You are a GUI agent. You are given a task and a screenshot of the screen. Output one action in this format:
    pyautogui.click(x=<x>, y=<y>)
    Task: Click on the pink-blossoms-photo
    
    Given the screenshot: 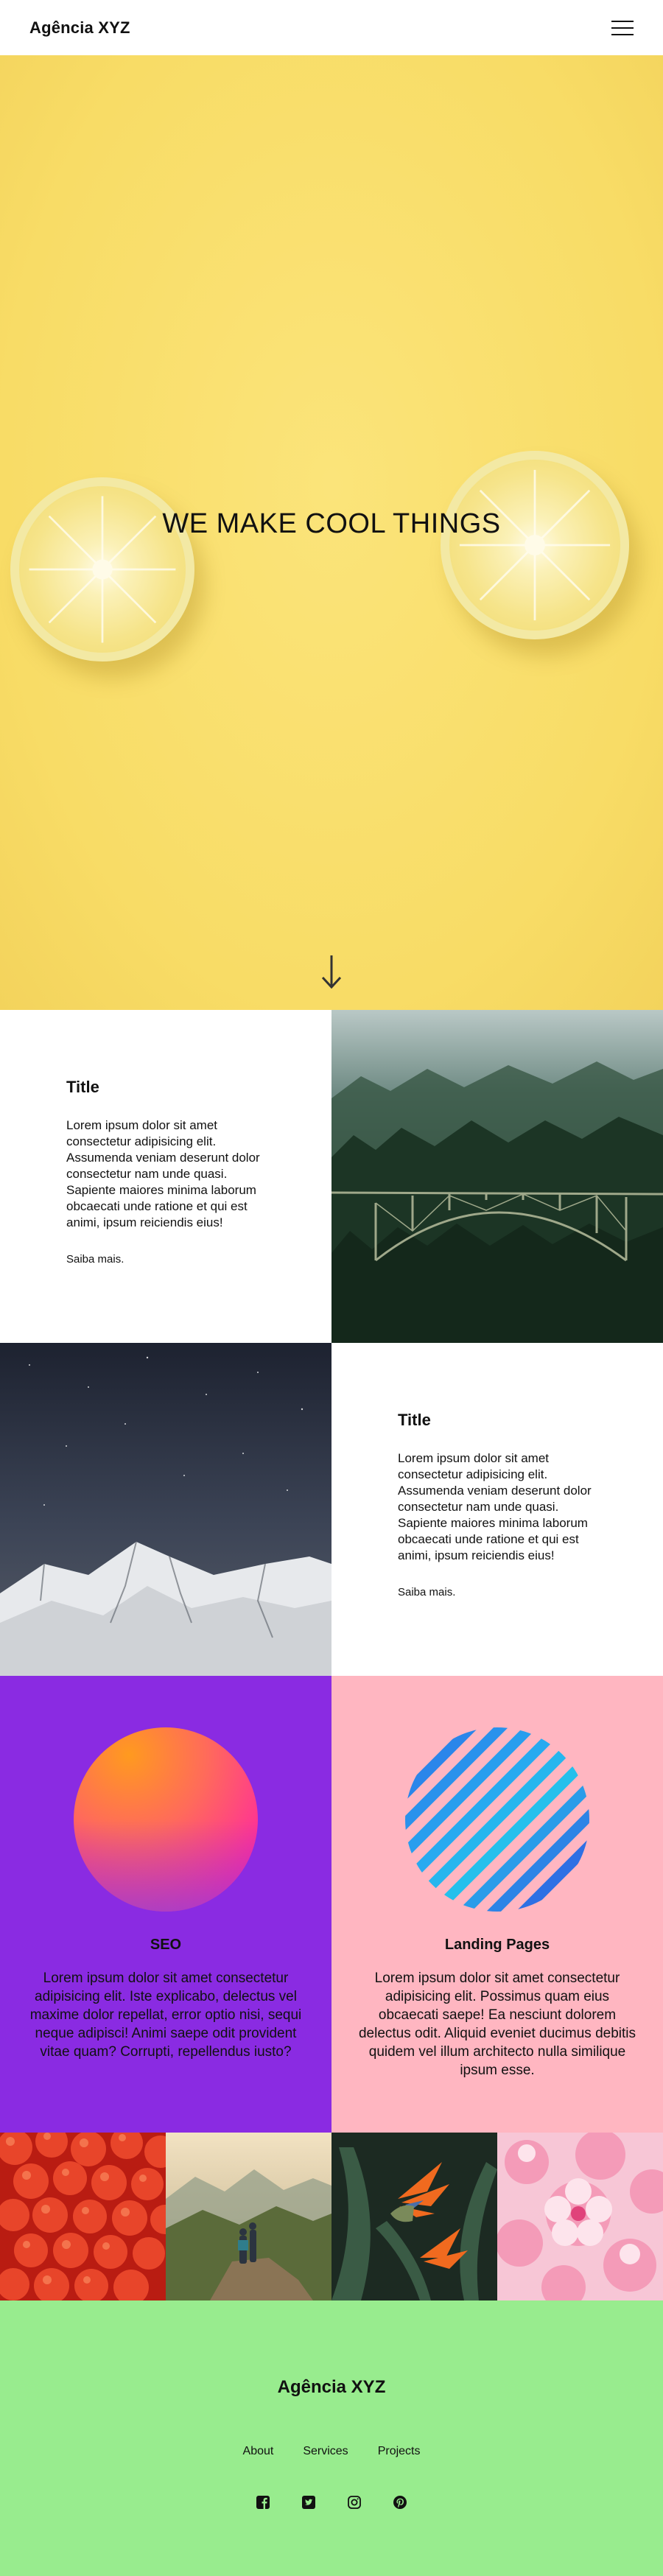 What is the action you would take?
    pyautogui.click(x=580, y=2216)
    